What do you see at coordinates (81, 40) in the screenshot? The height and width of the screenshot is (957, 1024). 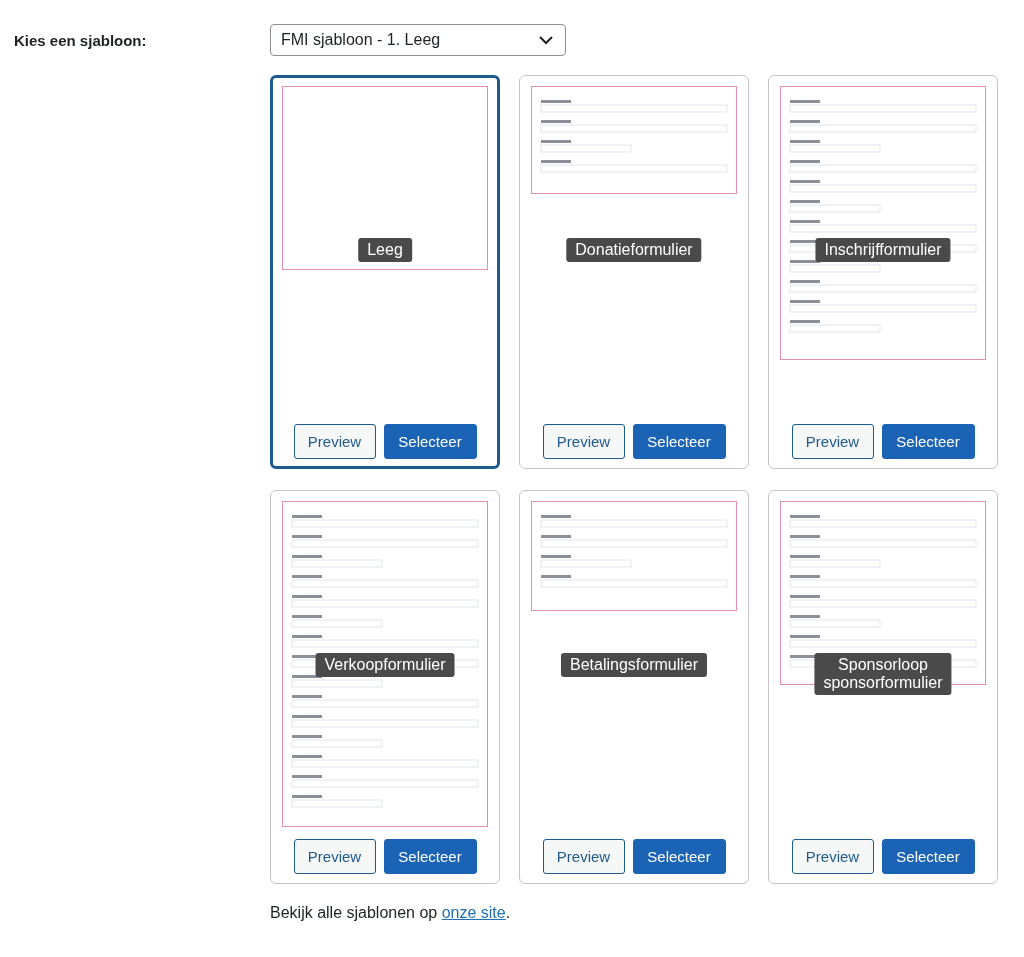 I see `template-label: Kies een sjabloon:` at bounding box center [81, 40].